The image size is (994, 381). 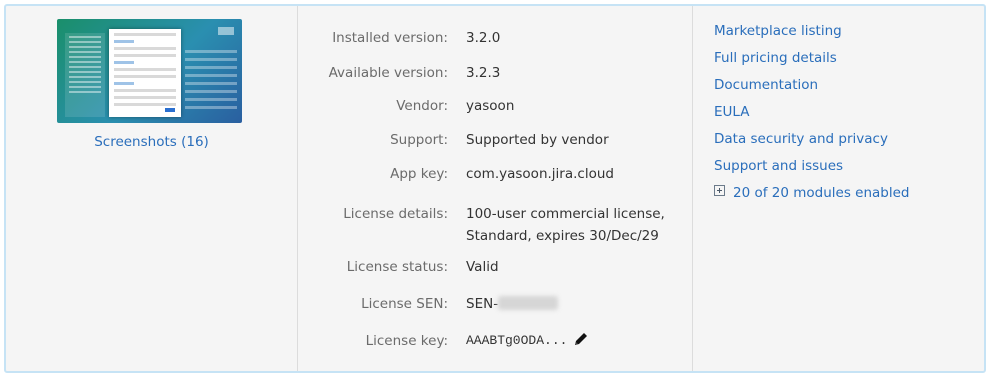 What do you see at coordinates (812, 33) in the screenshot?
I see `marketplace-listing-link: Marketplace listing` at bounding box center [812, 33].